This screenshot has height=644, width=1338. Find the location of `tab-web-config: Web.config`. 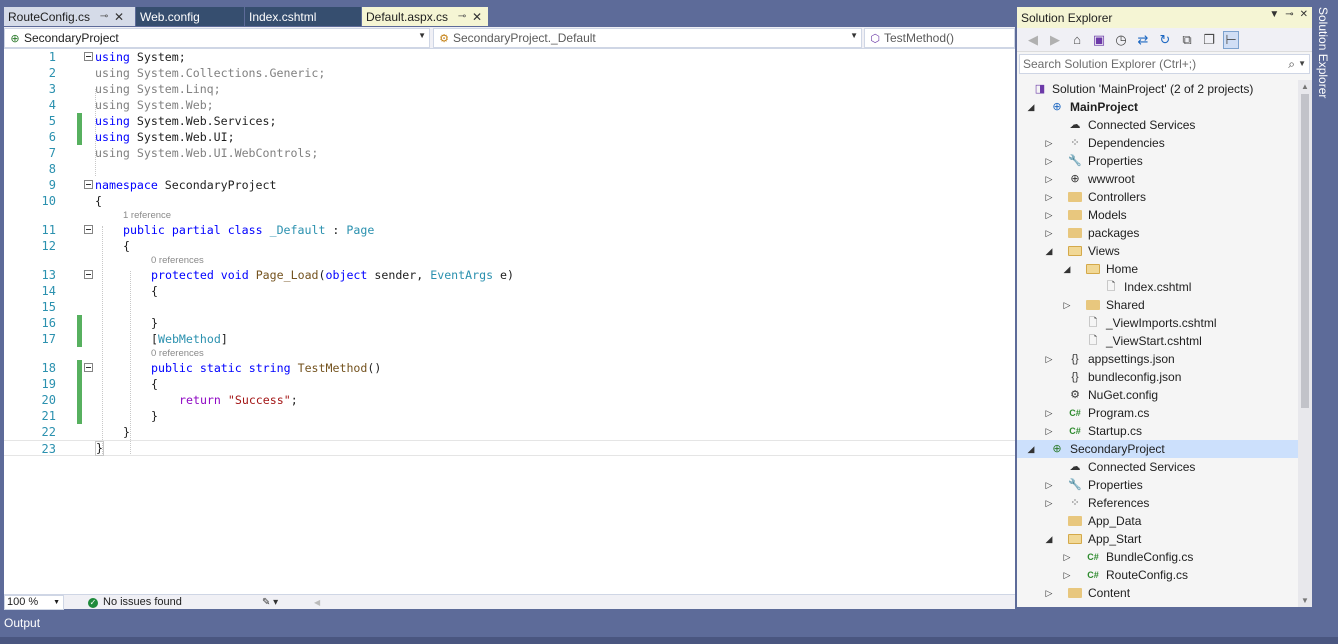

tab-web-config: Web.config is located at coordinates (190, 16).